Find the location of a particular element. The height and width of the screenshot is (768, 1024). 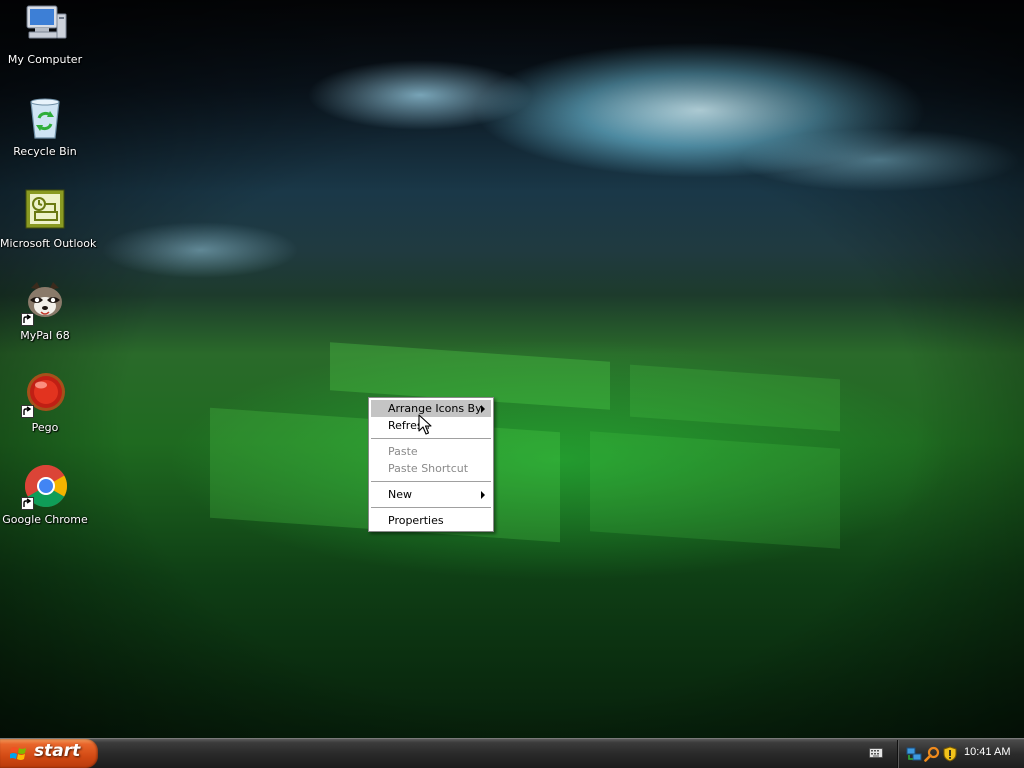

desktop-icon-microsoft-outlook: Microsoft Outlook is located at coordinates (48, 218).